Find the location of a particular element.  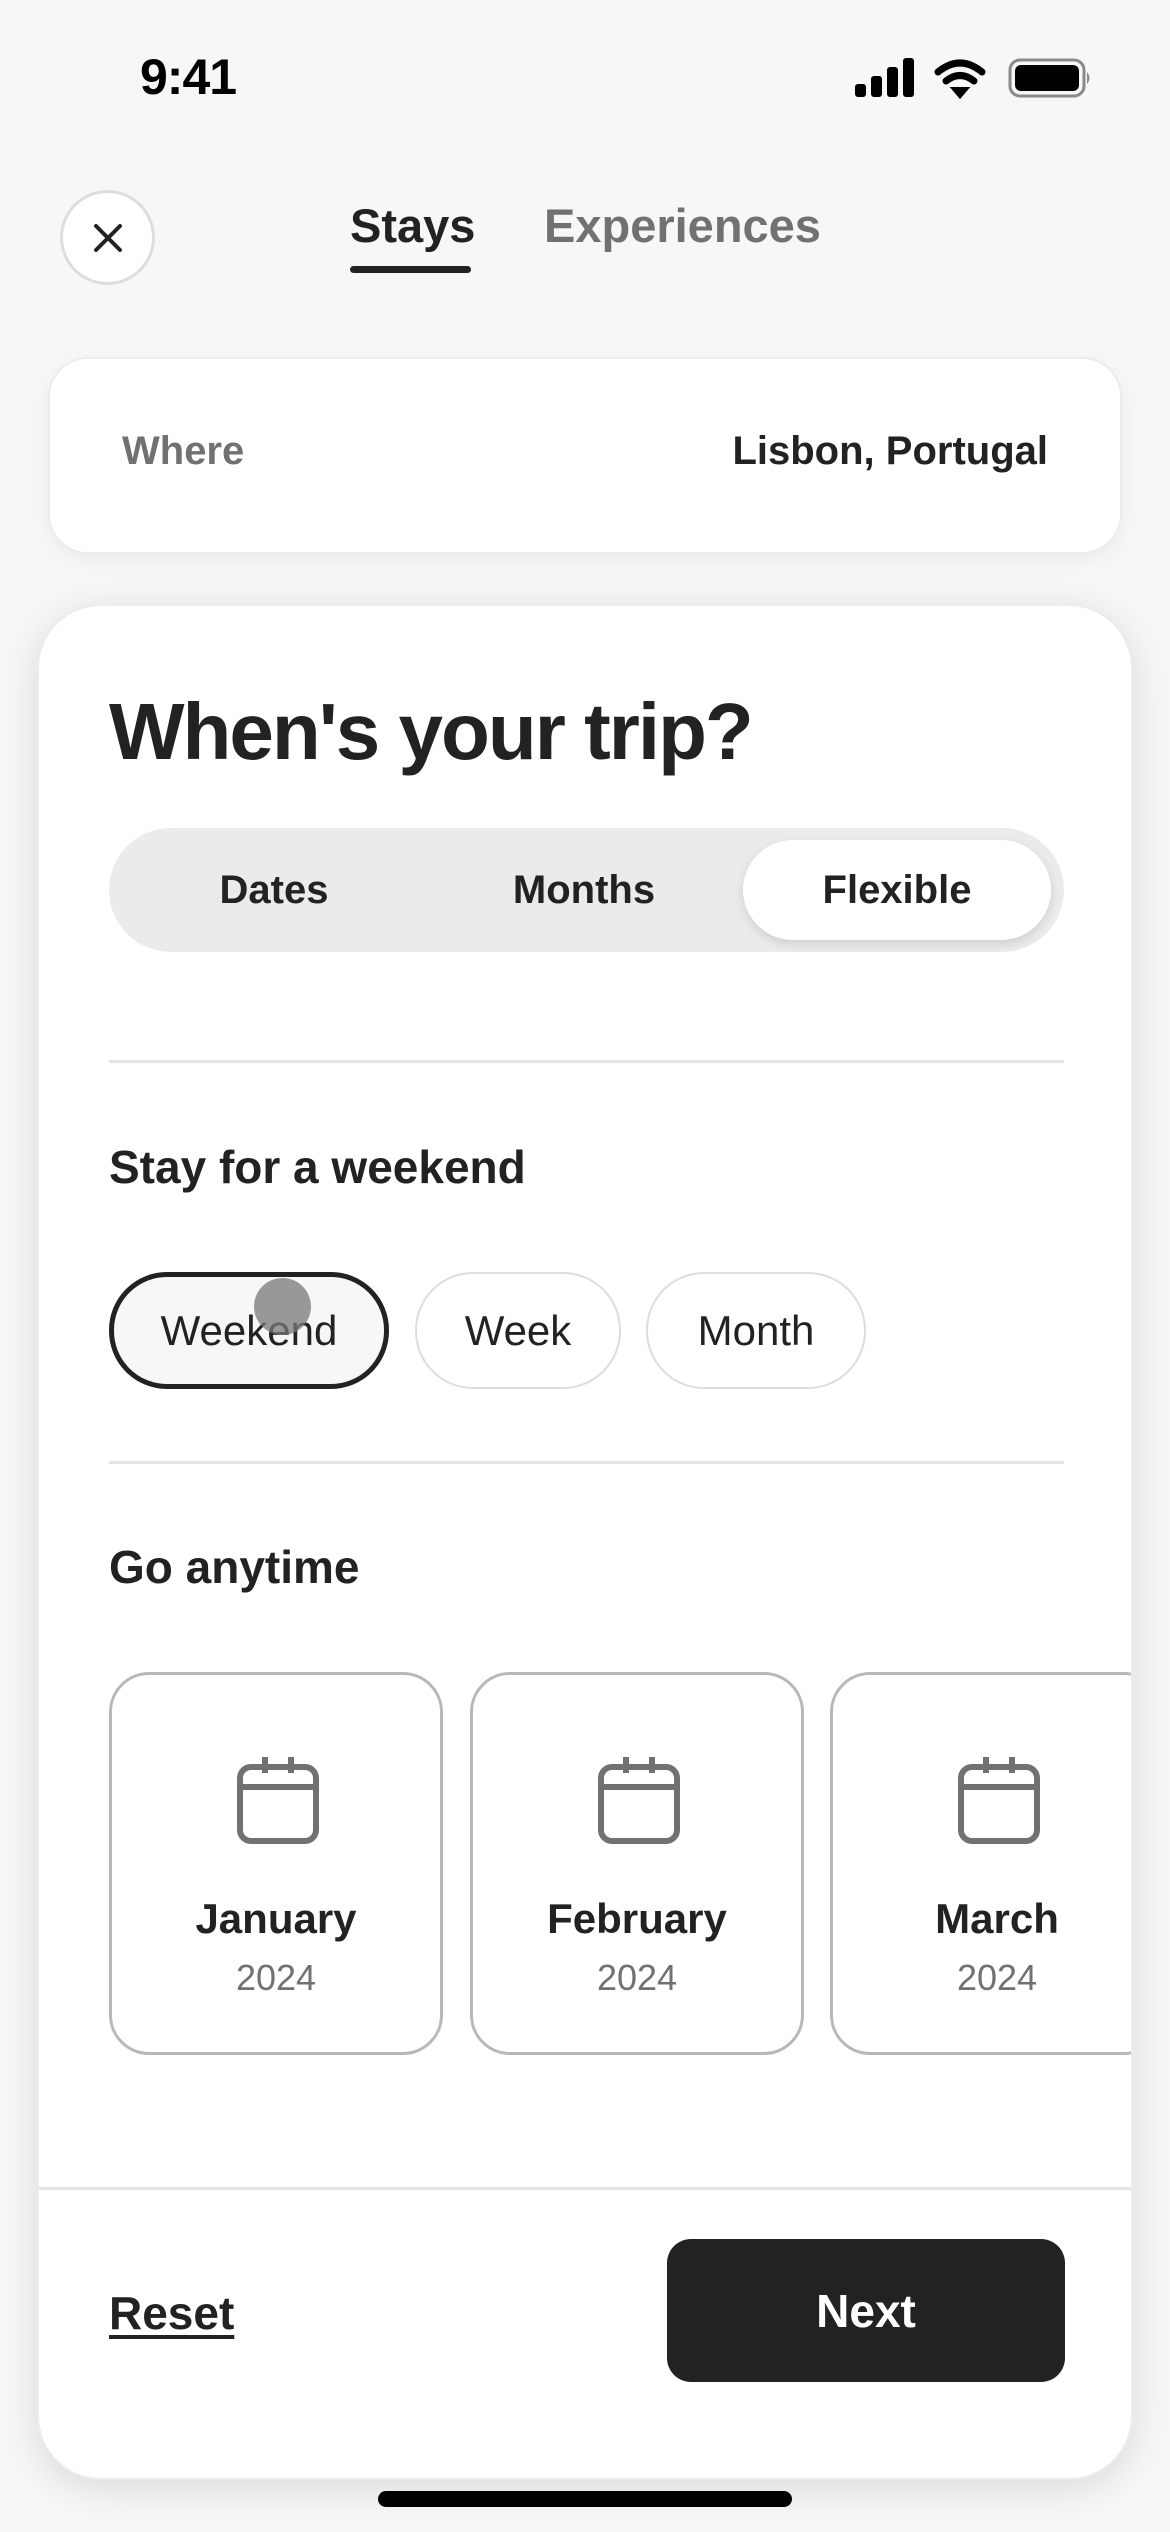

next-button: Next is located at coordinates (866, 2310).